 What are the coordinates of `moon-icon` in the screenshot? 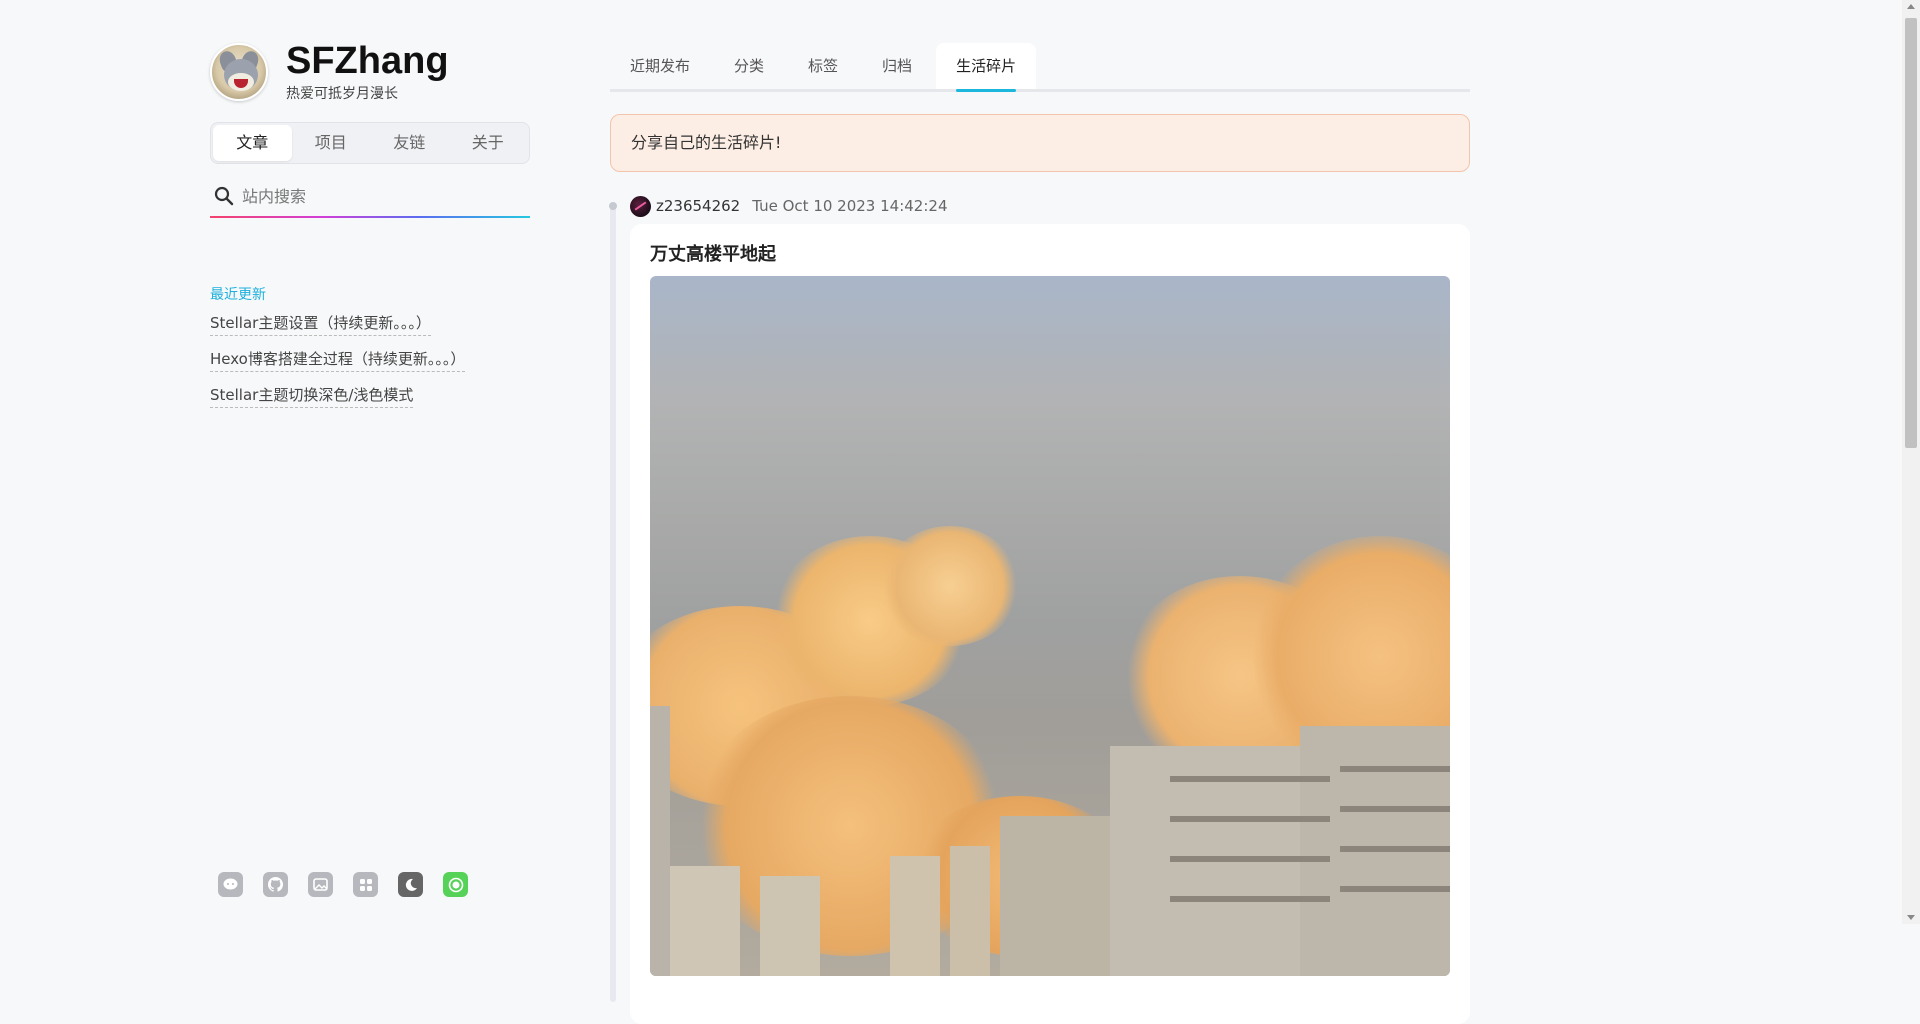 It's located at (410, 884).